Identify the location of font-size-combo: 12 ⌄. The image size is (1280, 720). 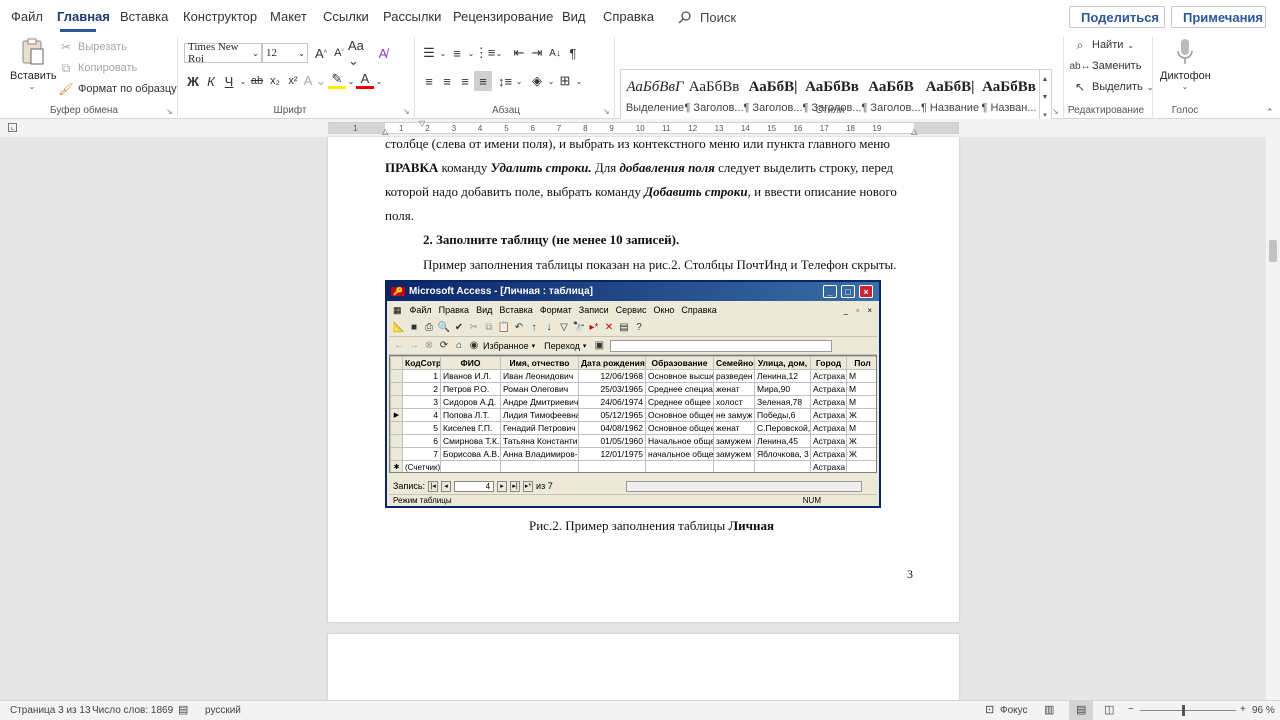
(285, 53).